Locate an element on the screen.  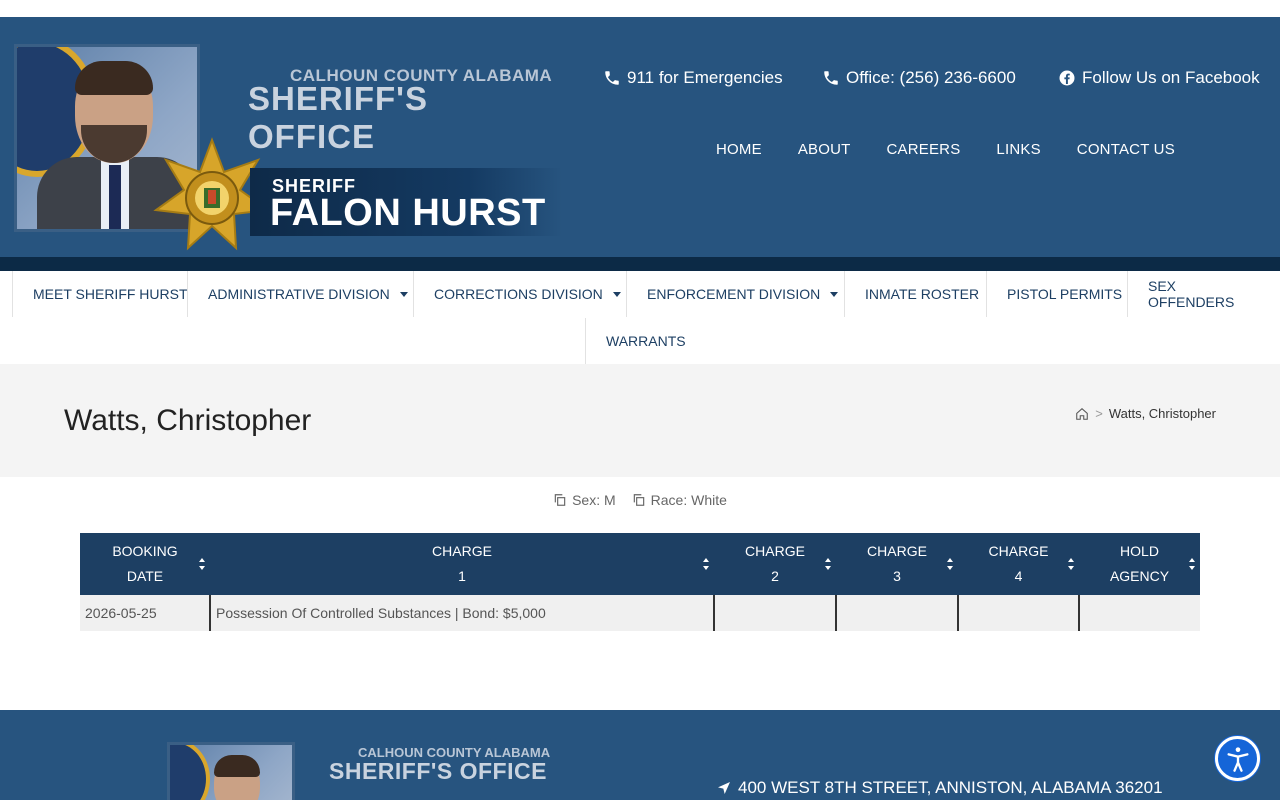
menu-label: INMATE ROSTER is located at coordinates (922, 294).